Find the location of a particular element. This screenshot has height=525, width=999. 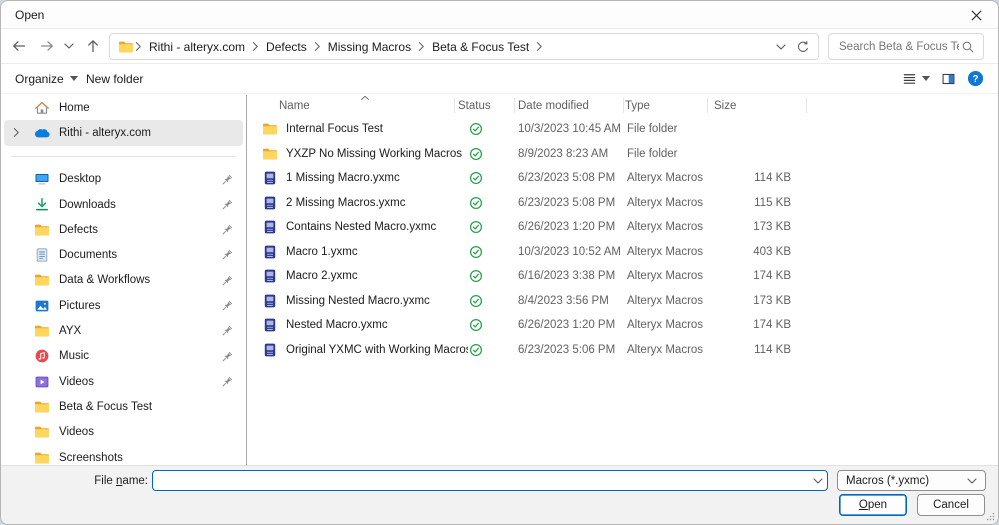

sidebar-item-label: Screenshots is located at coordinates (91, 457).